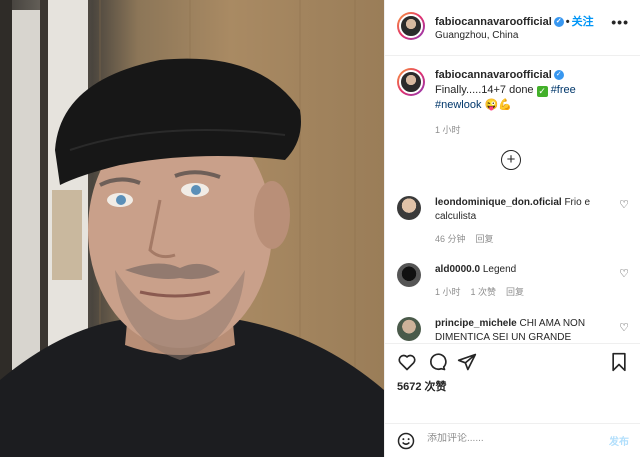 The width and height of the screenshot is (640, 457). Describe the element at coordinates (448, 292) in the screenshot. I see `comment-time: 1 小时` at that location.